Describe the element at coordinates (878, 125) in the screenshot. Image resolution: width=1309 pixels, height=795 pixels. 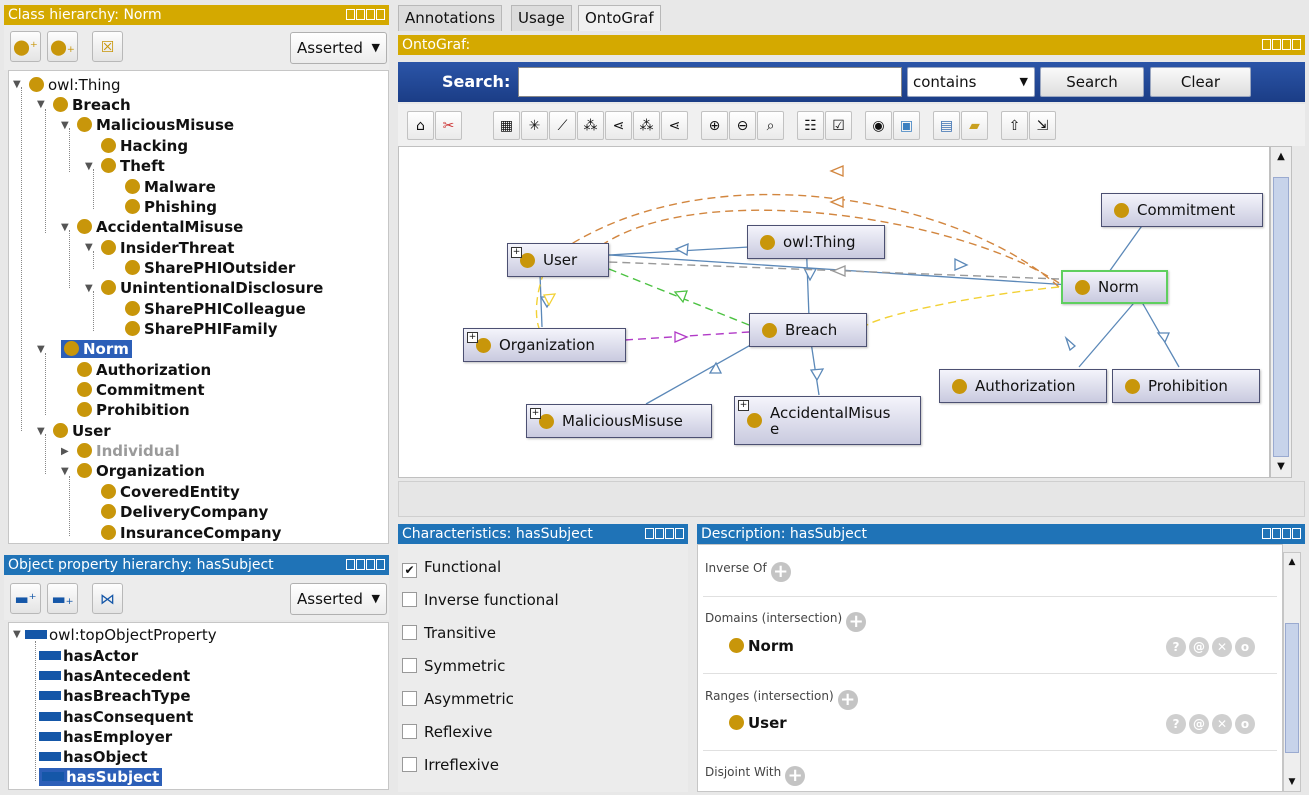
I see `camera-icon: ◉` at that location.